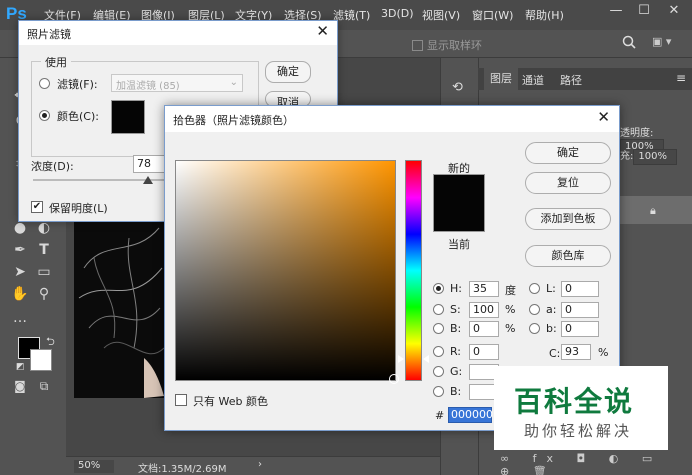 The image size is (692, 475). Describe the element at coordinates (576, 352) in the screenshot. I see `c-input: 93` at that location.